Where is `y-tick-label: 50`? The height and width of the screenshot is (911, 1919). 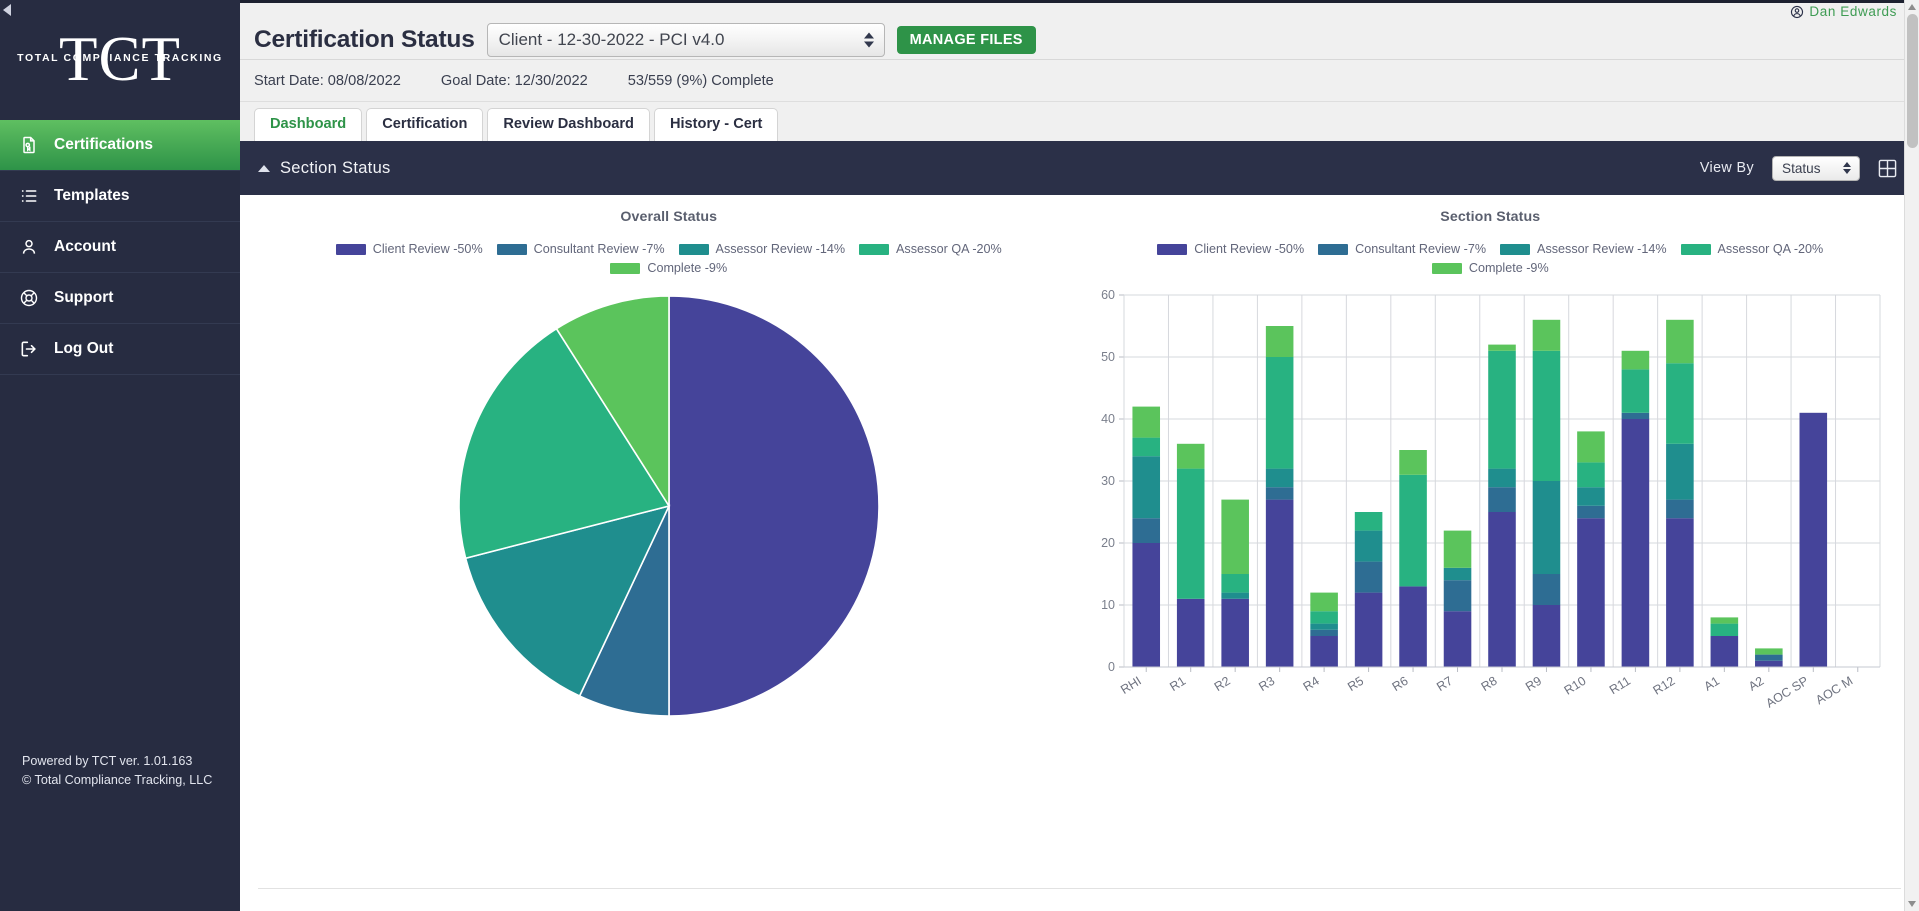
y-tick-label: 50 is located at coordinates (1108, 357).